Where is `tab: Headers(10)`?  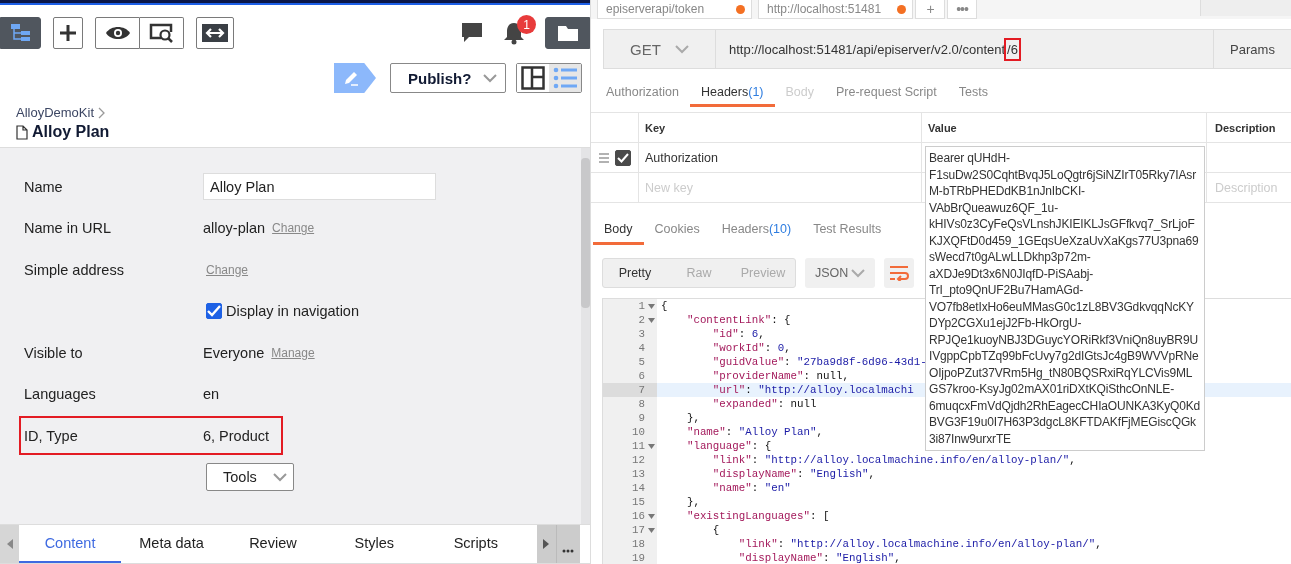
tab: Headers(10) is located at coordinates (756, 230).